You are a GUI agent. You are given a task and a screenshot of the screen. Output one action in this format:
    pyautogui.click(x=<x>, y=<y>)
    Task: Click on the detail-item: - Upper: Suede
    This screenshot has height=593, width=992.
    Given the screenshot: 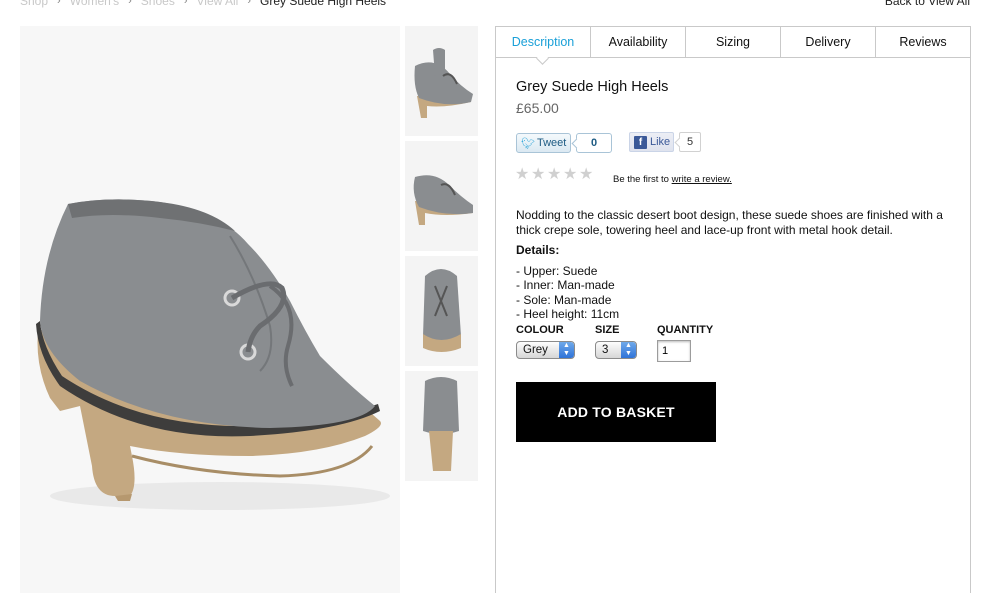 What is the action you would take?
    pyautogui.click(x=557, y=271)
    